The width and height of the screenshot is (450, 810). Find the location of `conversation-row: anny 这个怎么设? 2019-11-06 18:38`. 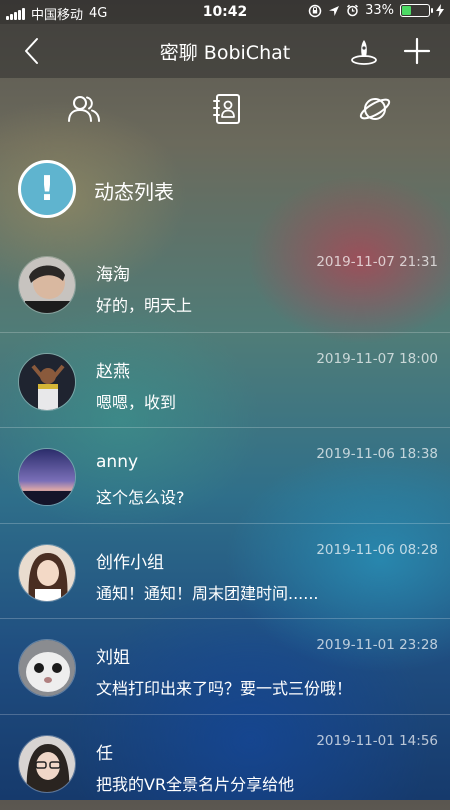

conversation-row: anny 这个怎么设? 2019-11-06 18:38 is located at coordinates (225, 475).